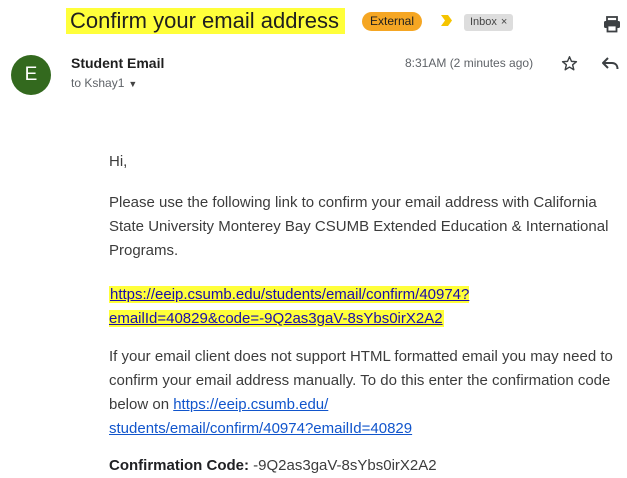 This screenshot has height=478, width=627. Describe the element at coordinates (343, 465) in the screenshot. I see `confirmation-code-value: -9Q2as3gaV-8sYbs0irX2A2` at that location.